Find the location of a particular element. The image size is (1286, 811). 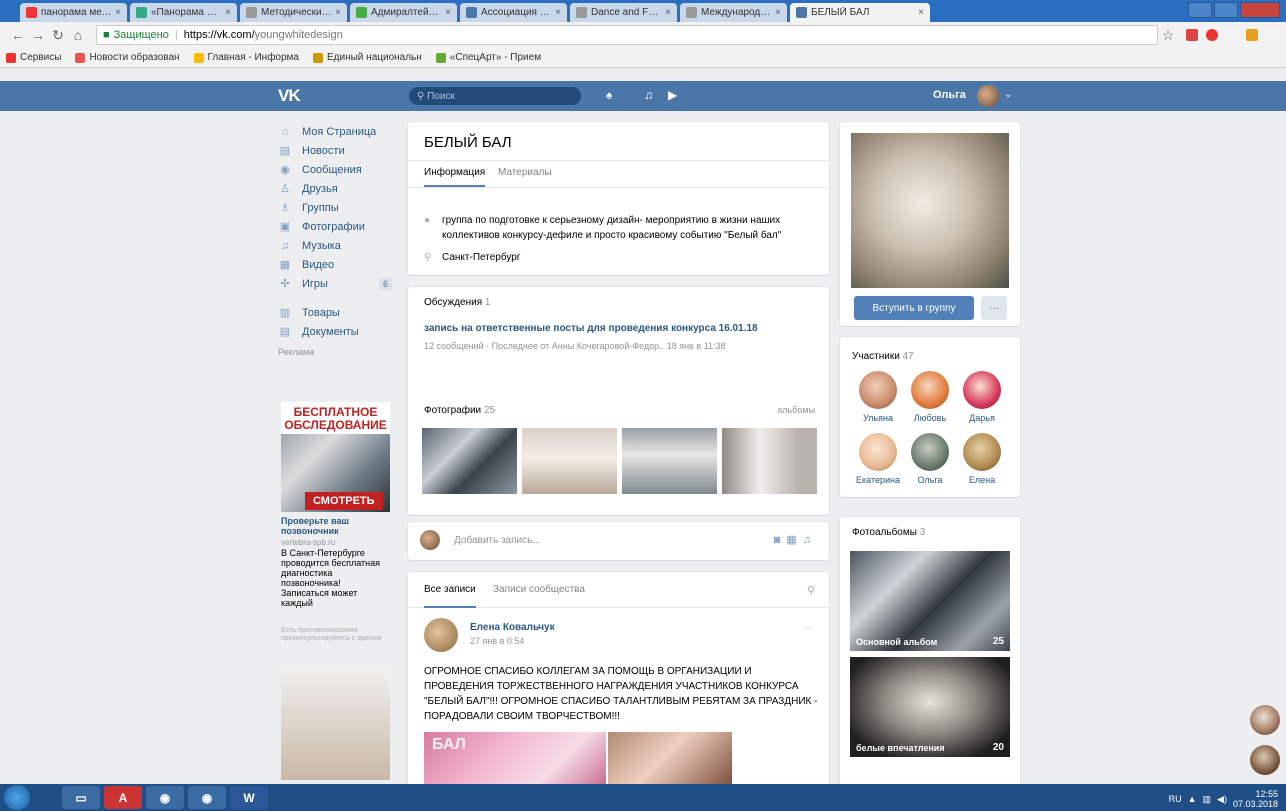

clock: 12:55 07.03.2018 is located at coordinates (1255, 799).